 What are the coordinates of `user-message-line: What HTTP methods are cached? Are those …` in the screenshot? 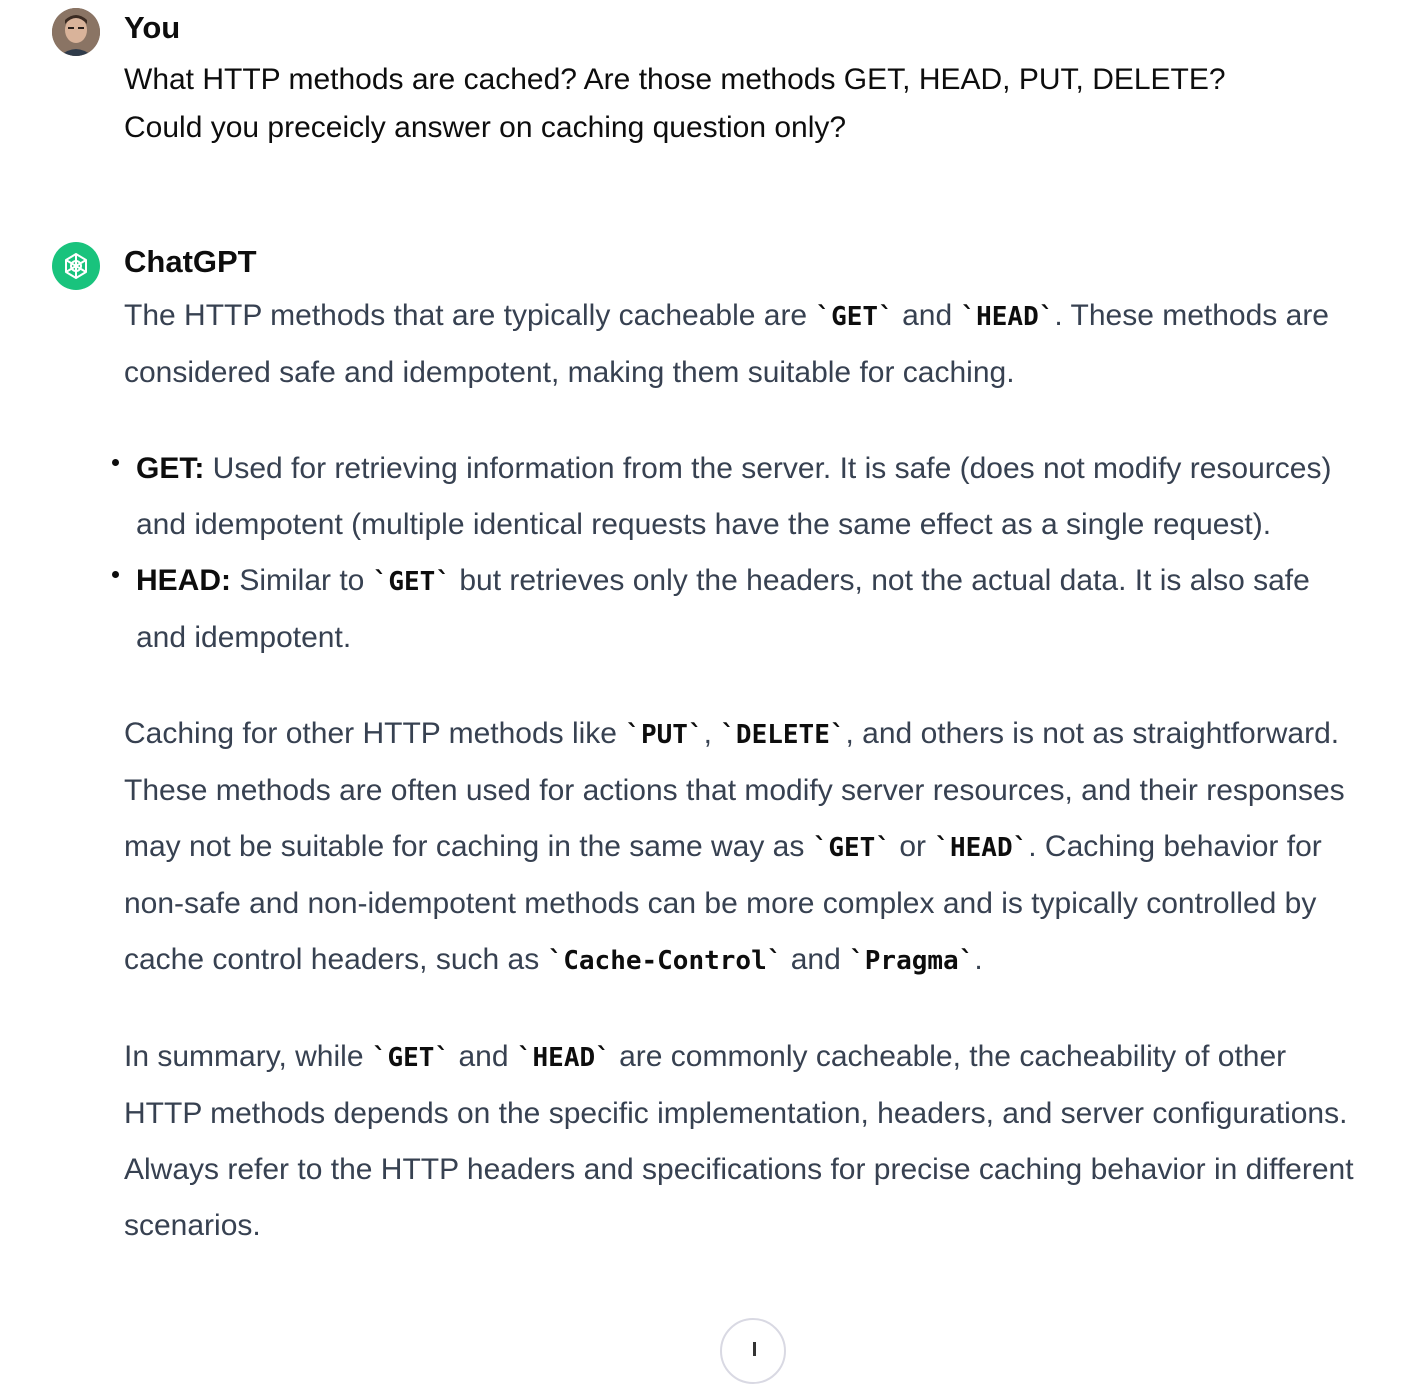 It's located at (675, 79).